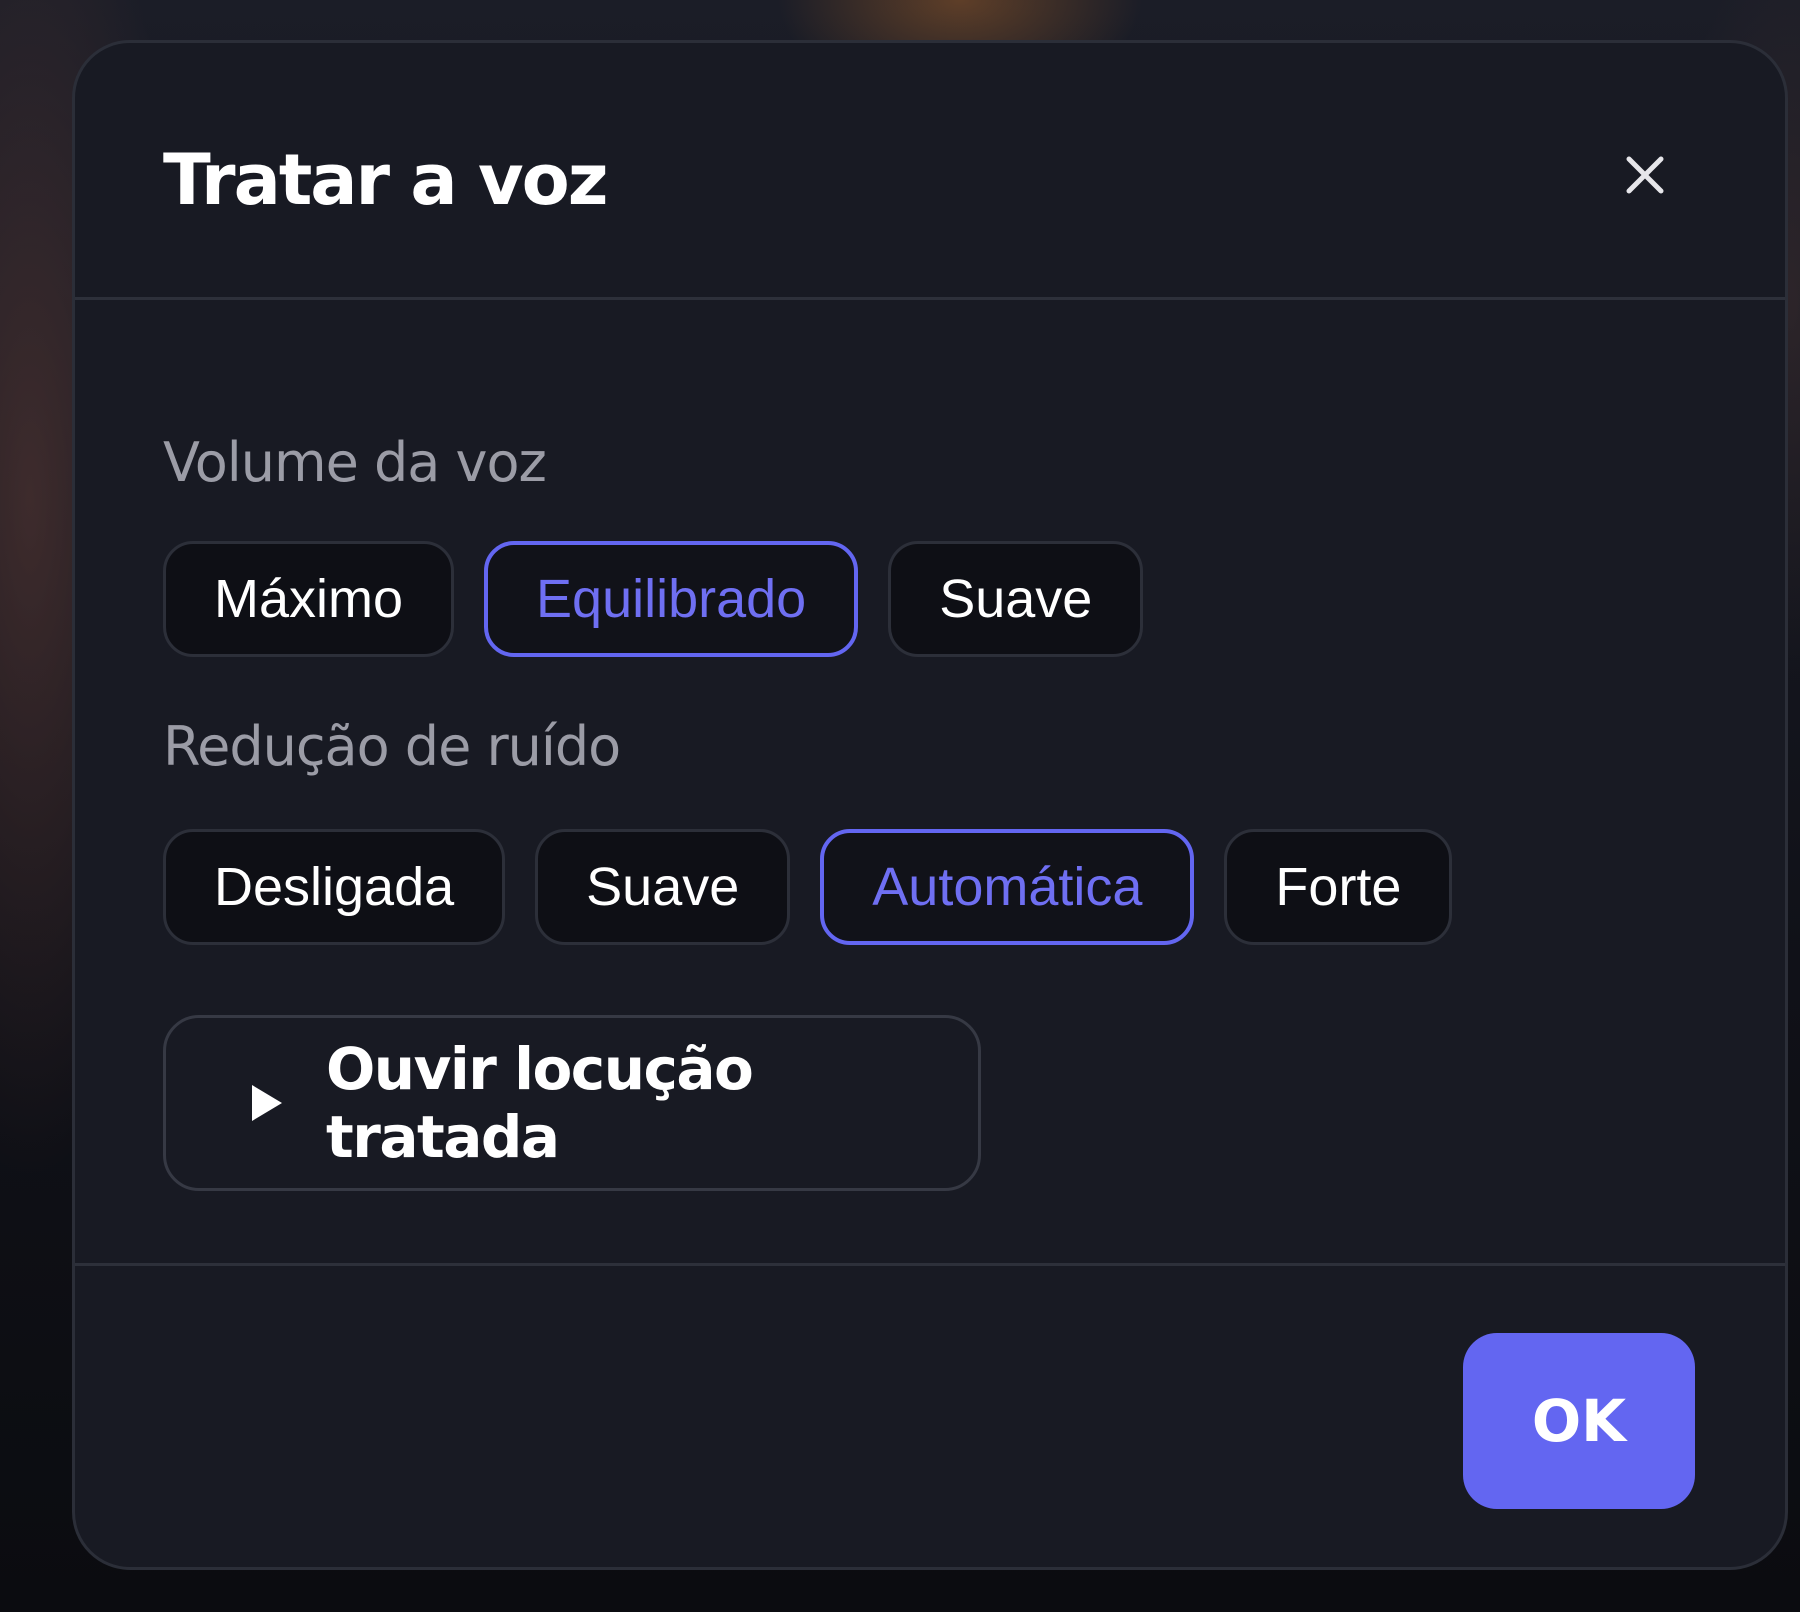 Image resolution: width=1800 pixels, height=1612 pixels. I want to click on noise-option-suave: Suave, so click(663, 887).